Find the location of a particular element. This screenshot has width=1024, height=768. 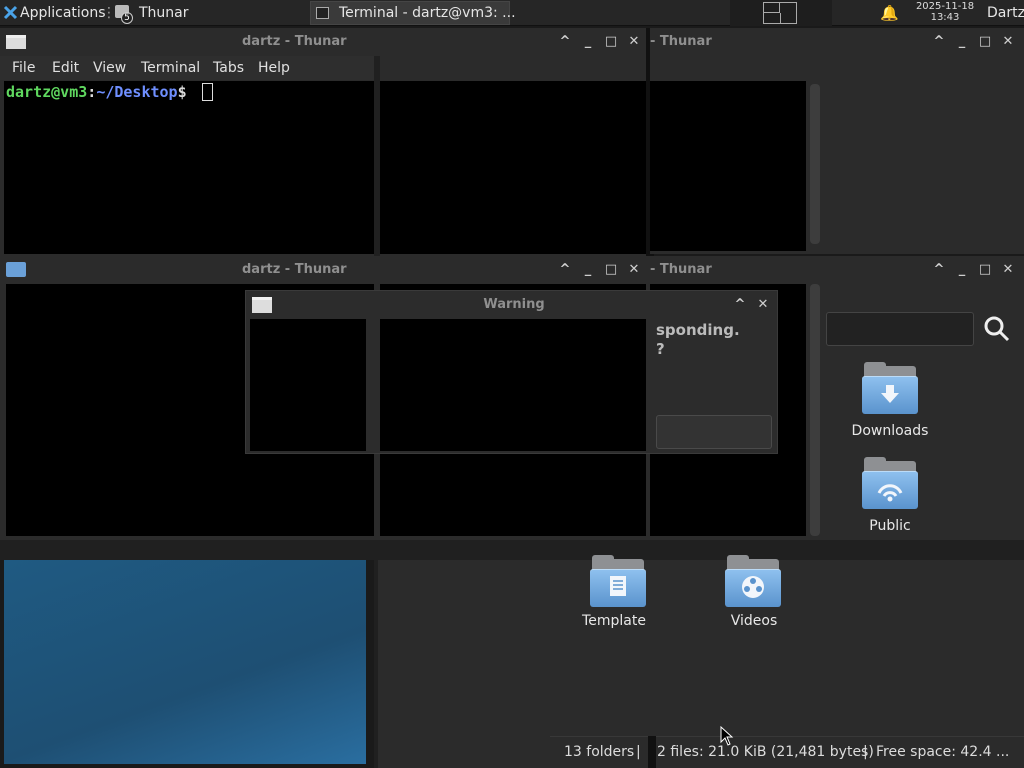

window-icon is located at coordinates (16, 42).